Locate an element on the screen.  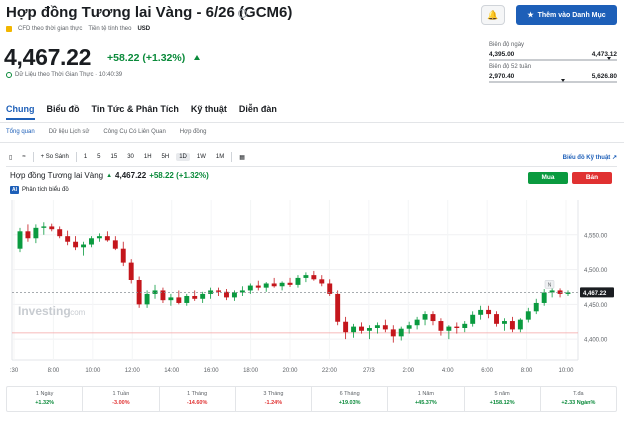
tab-news: Tin Tức & Phân Tích is located at coordinates (135, 112).